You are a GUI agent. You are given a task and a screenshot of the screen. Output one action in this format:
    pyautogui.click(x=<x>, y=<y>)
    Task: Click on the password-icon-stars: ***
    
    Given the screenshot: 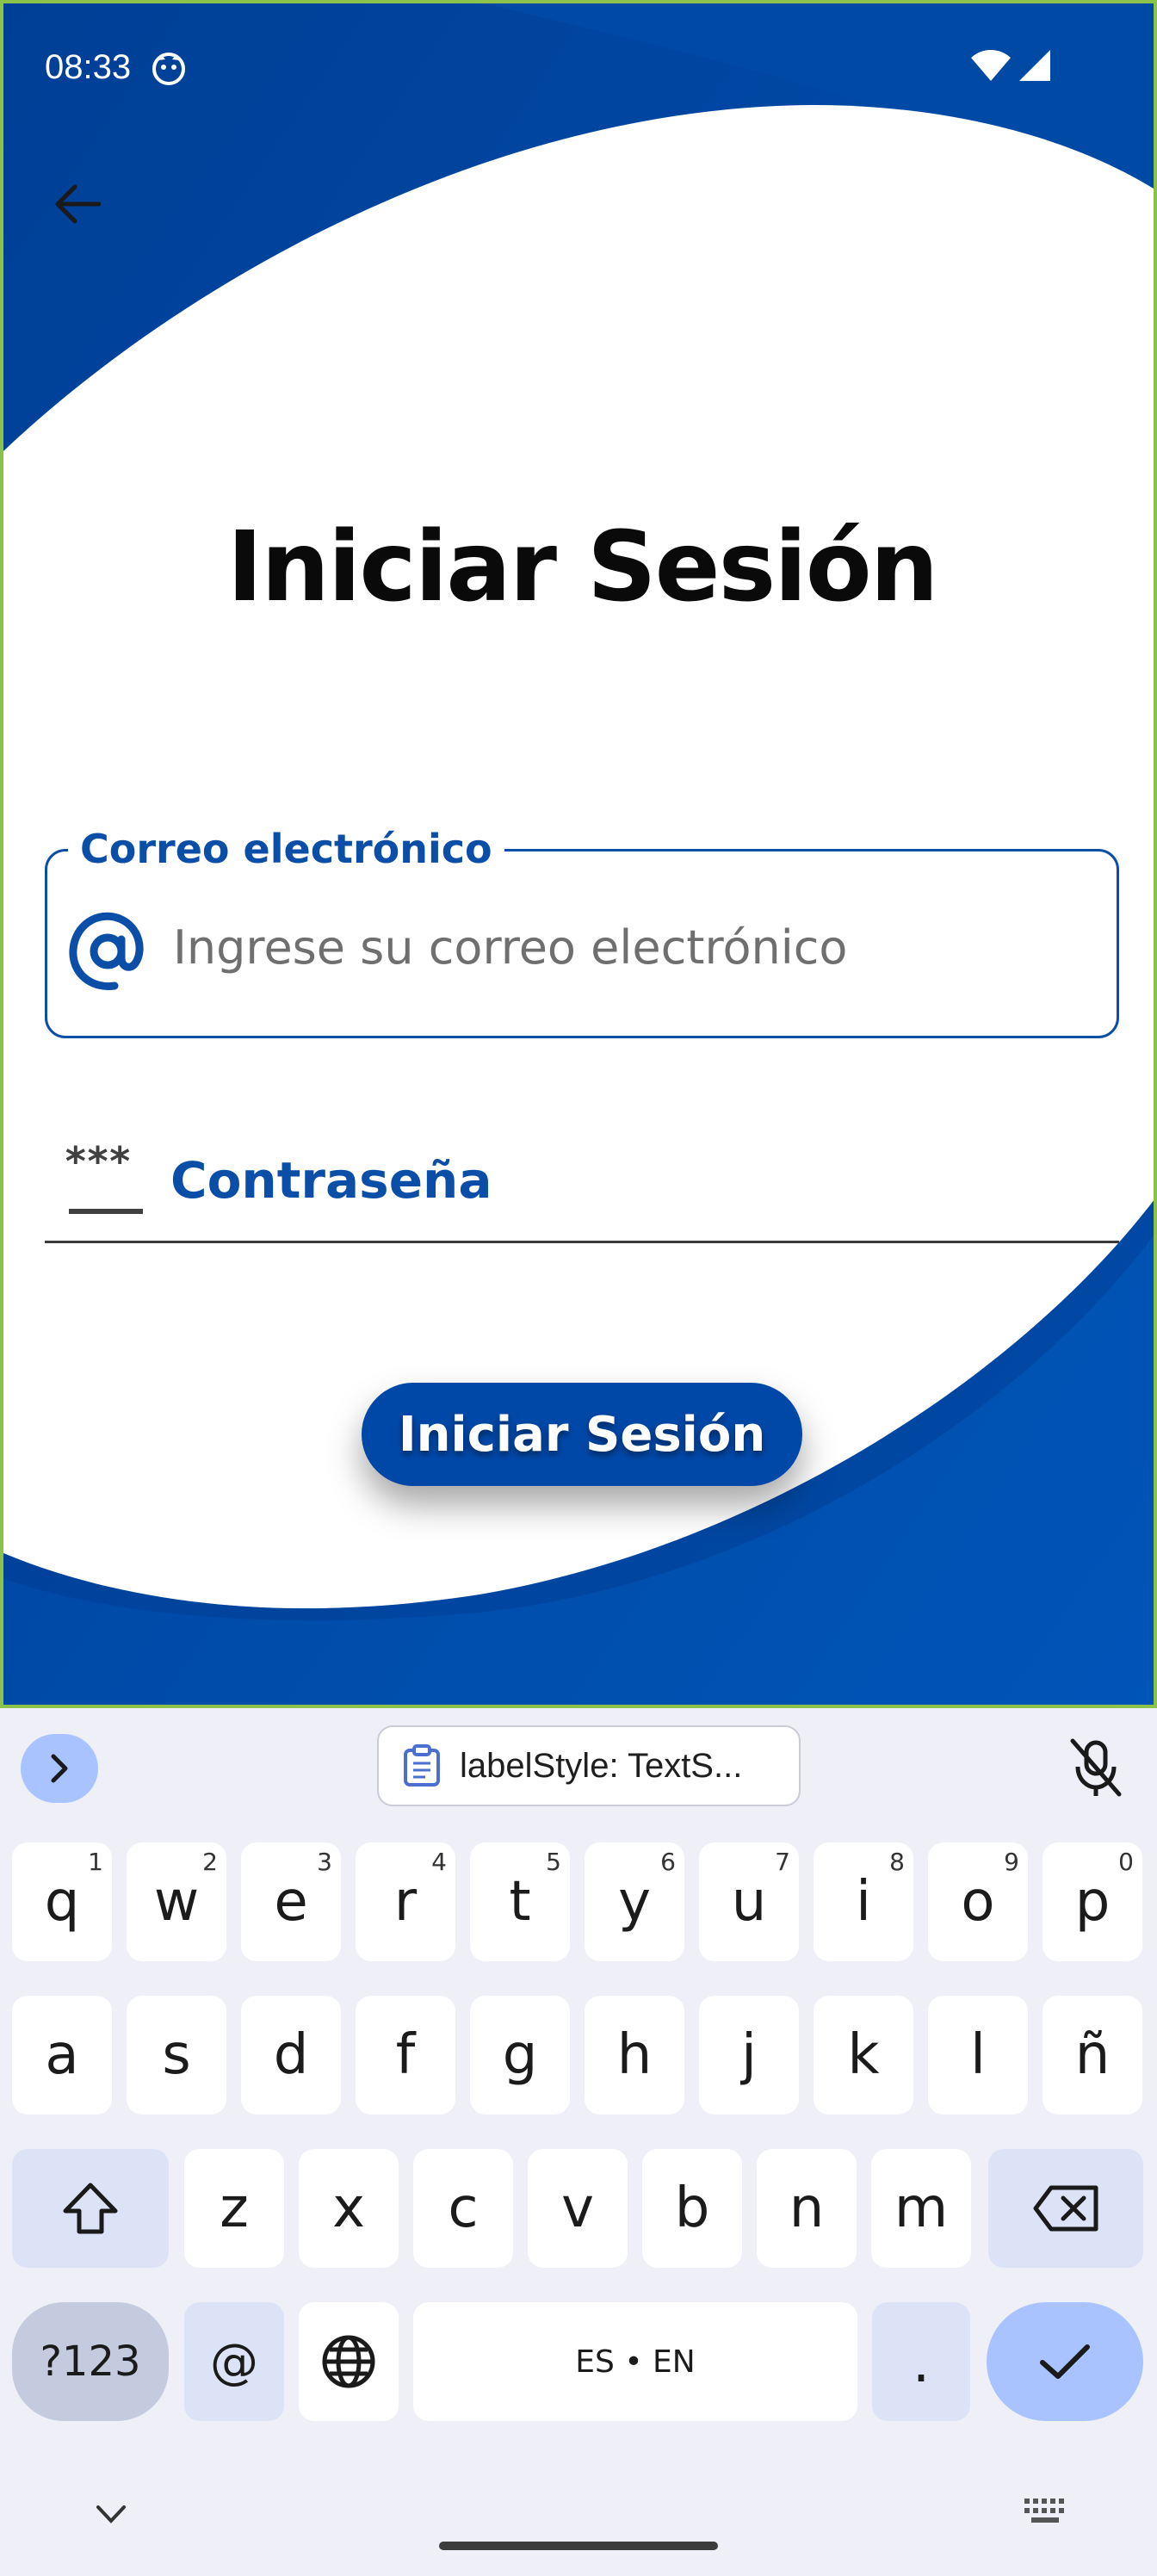 What is the action you would take?
    pyautogui.click(x=98, y=1161)
    